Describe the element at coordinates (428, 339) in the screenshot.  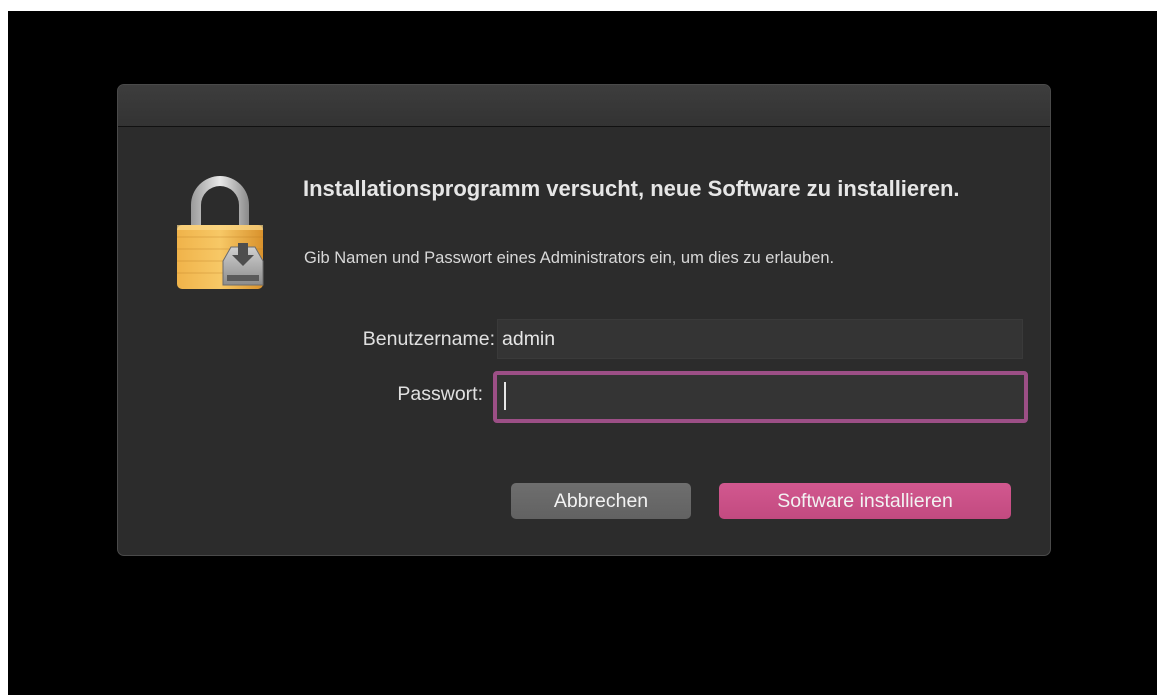
I see `username-label: Benutzername:` at that location.